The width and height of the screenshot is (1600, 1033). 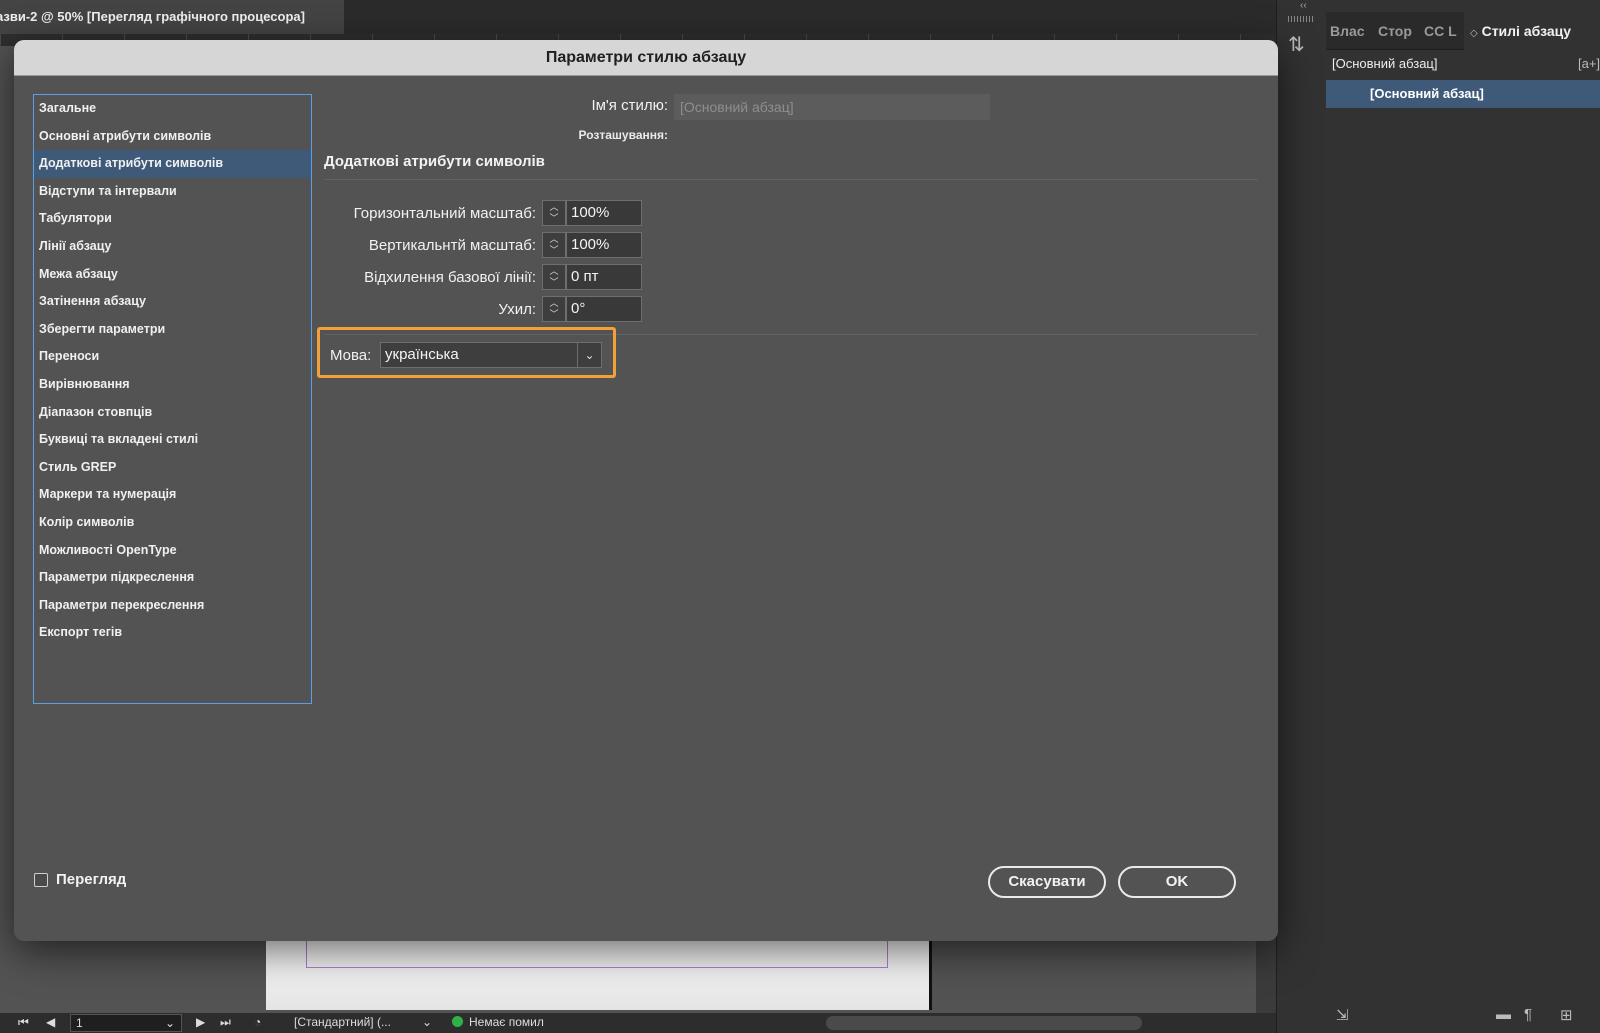 What do you see at coordinates (172, 468) in the screenshot?
I see `category-item-grep-style: Стиль GREP` at bounding box center [172, 468].